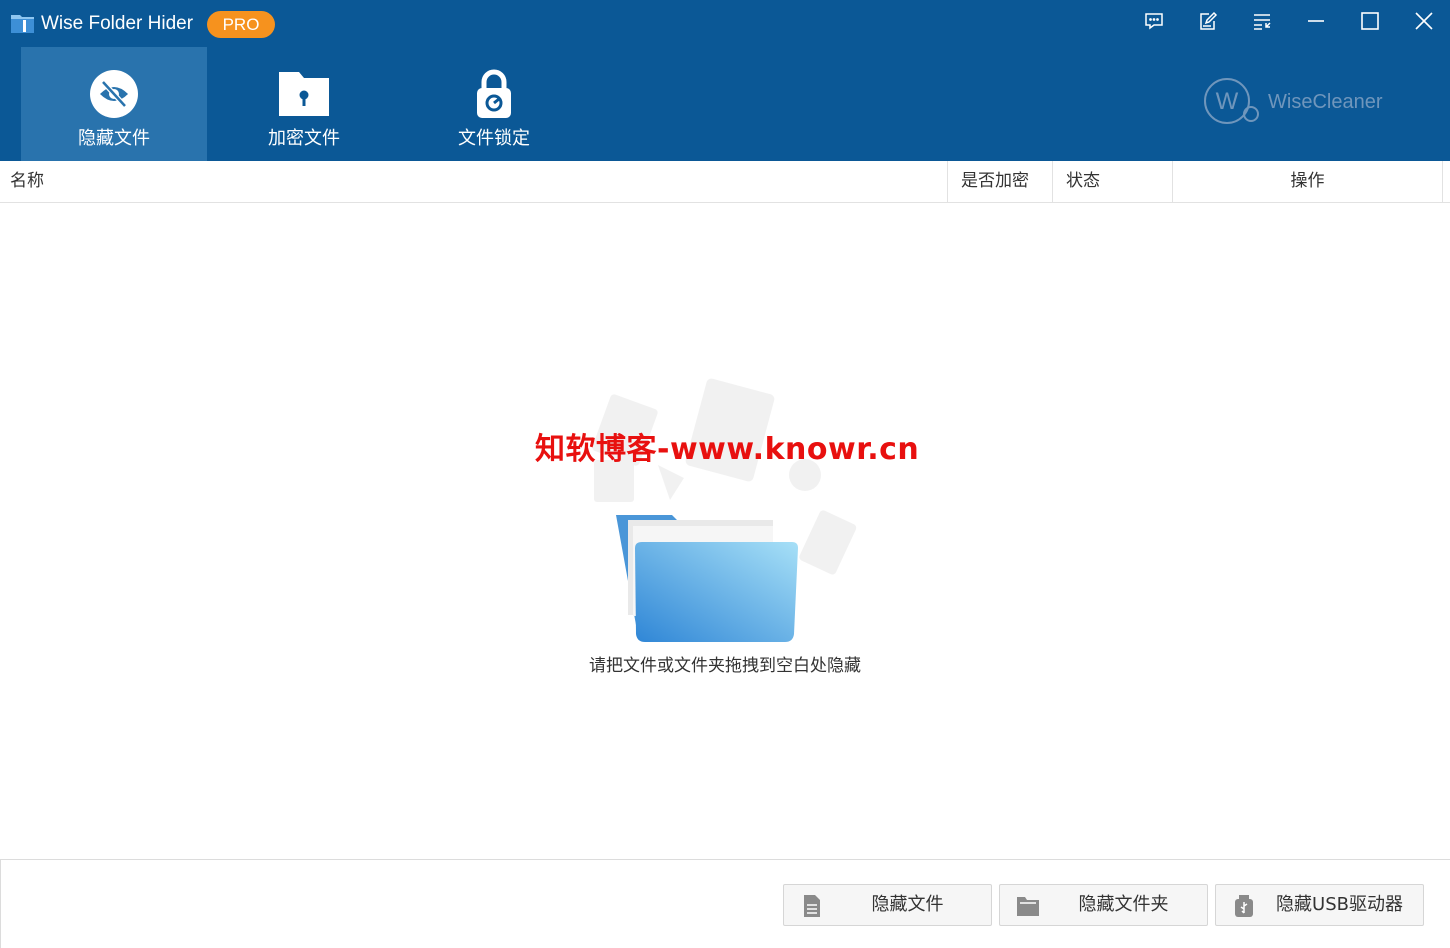  Describe the element at coordinates (812, 906) in the screenshot. I see `document-icon` at that location.